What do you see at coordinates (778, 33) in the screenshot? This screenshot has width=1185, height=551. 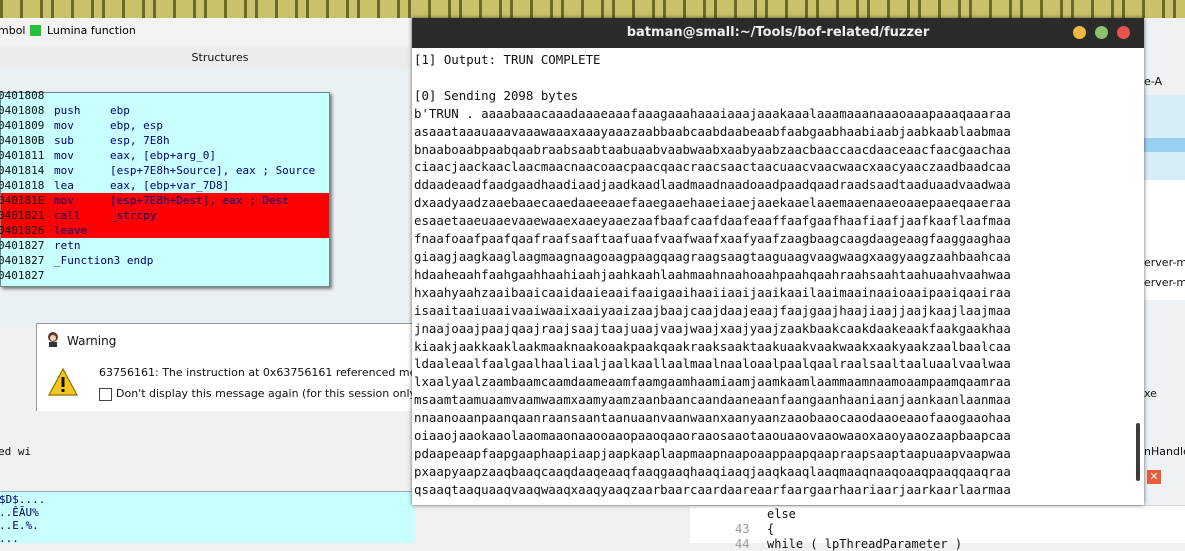 I see `terminal-title: batman@small:~/Tools/bof-related/fuzzer` at bounding box center [778, 33].